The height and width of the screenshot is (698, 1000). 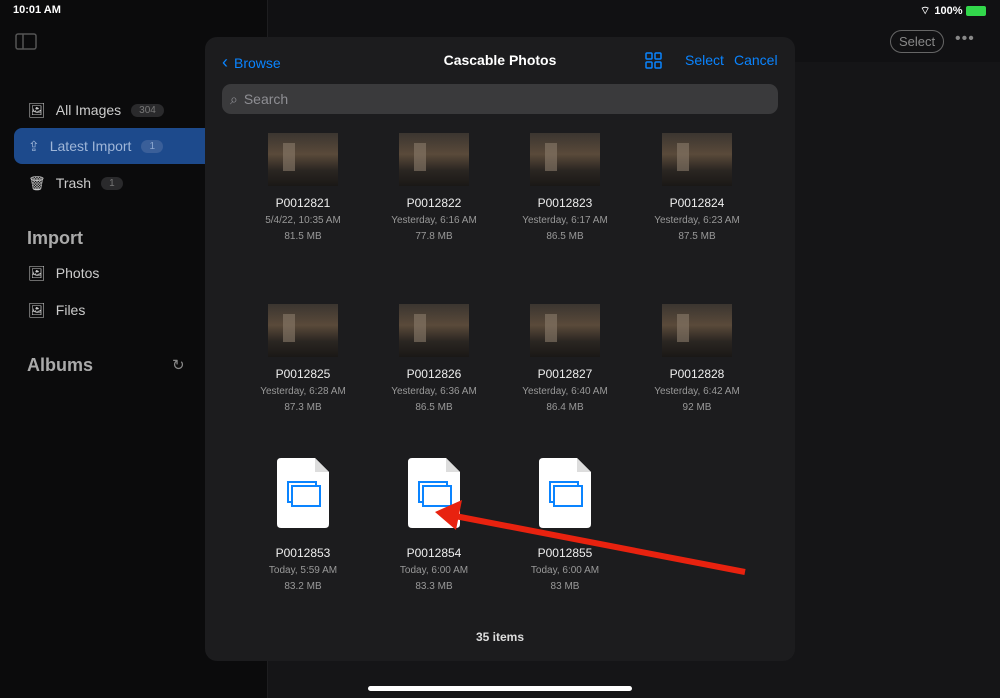 I want to click on home-indicator, so click(x=500, y=688).